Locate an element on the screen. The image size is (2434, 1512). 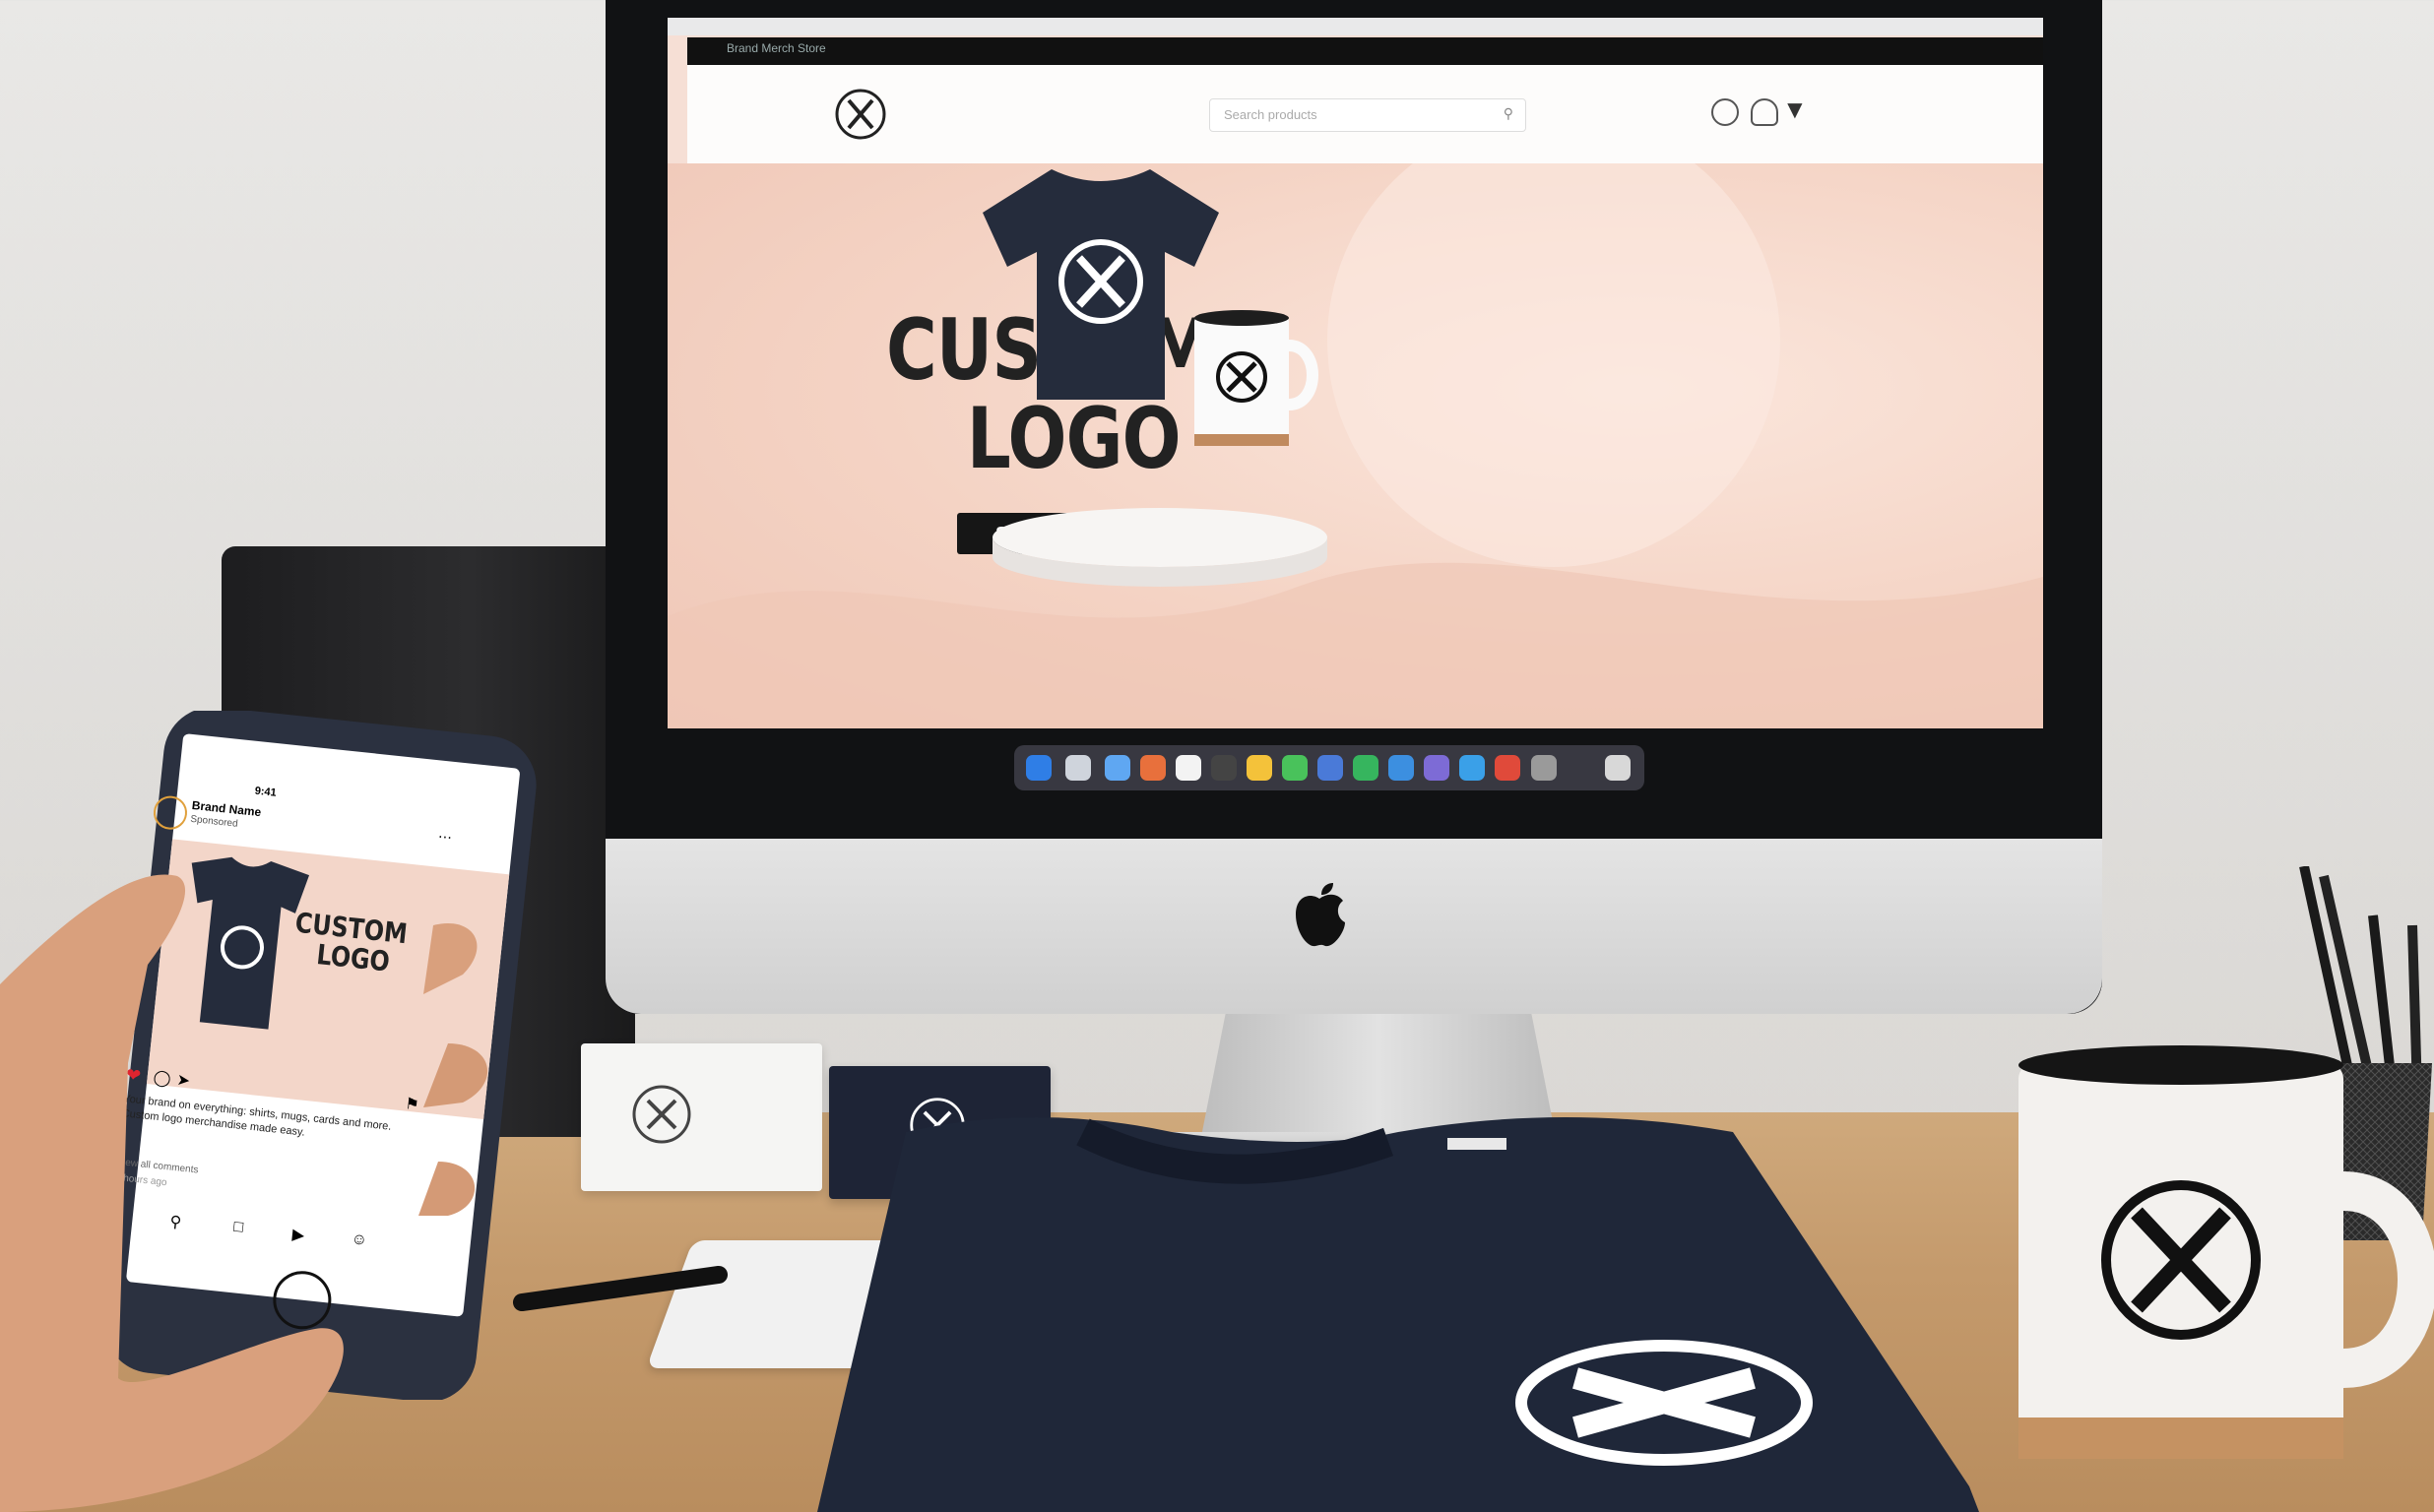
search-icon: ⚲ is located at coordinates (1508, 113).